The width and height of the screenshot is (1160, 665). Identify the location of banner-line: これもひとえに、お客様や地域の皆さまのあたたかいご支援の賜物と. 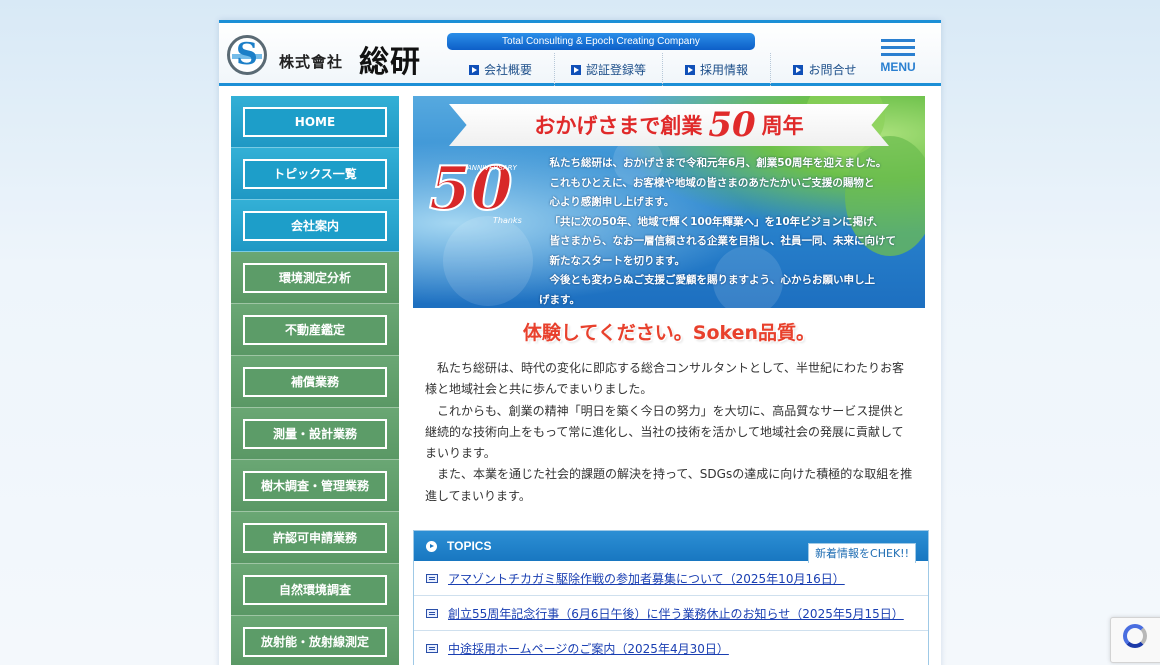
(712, 182).